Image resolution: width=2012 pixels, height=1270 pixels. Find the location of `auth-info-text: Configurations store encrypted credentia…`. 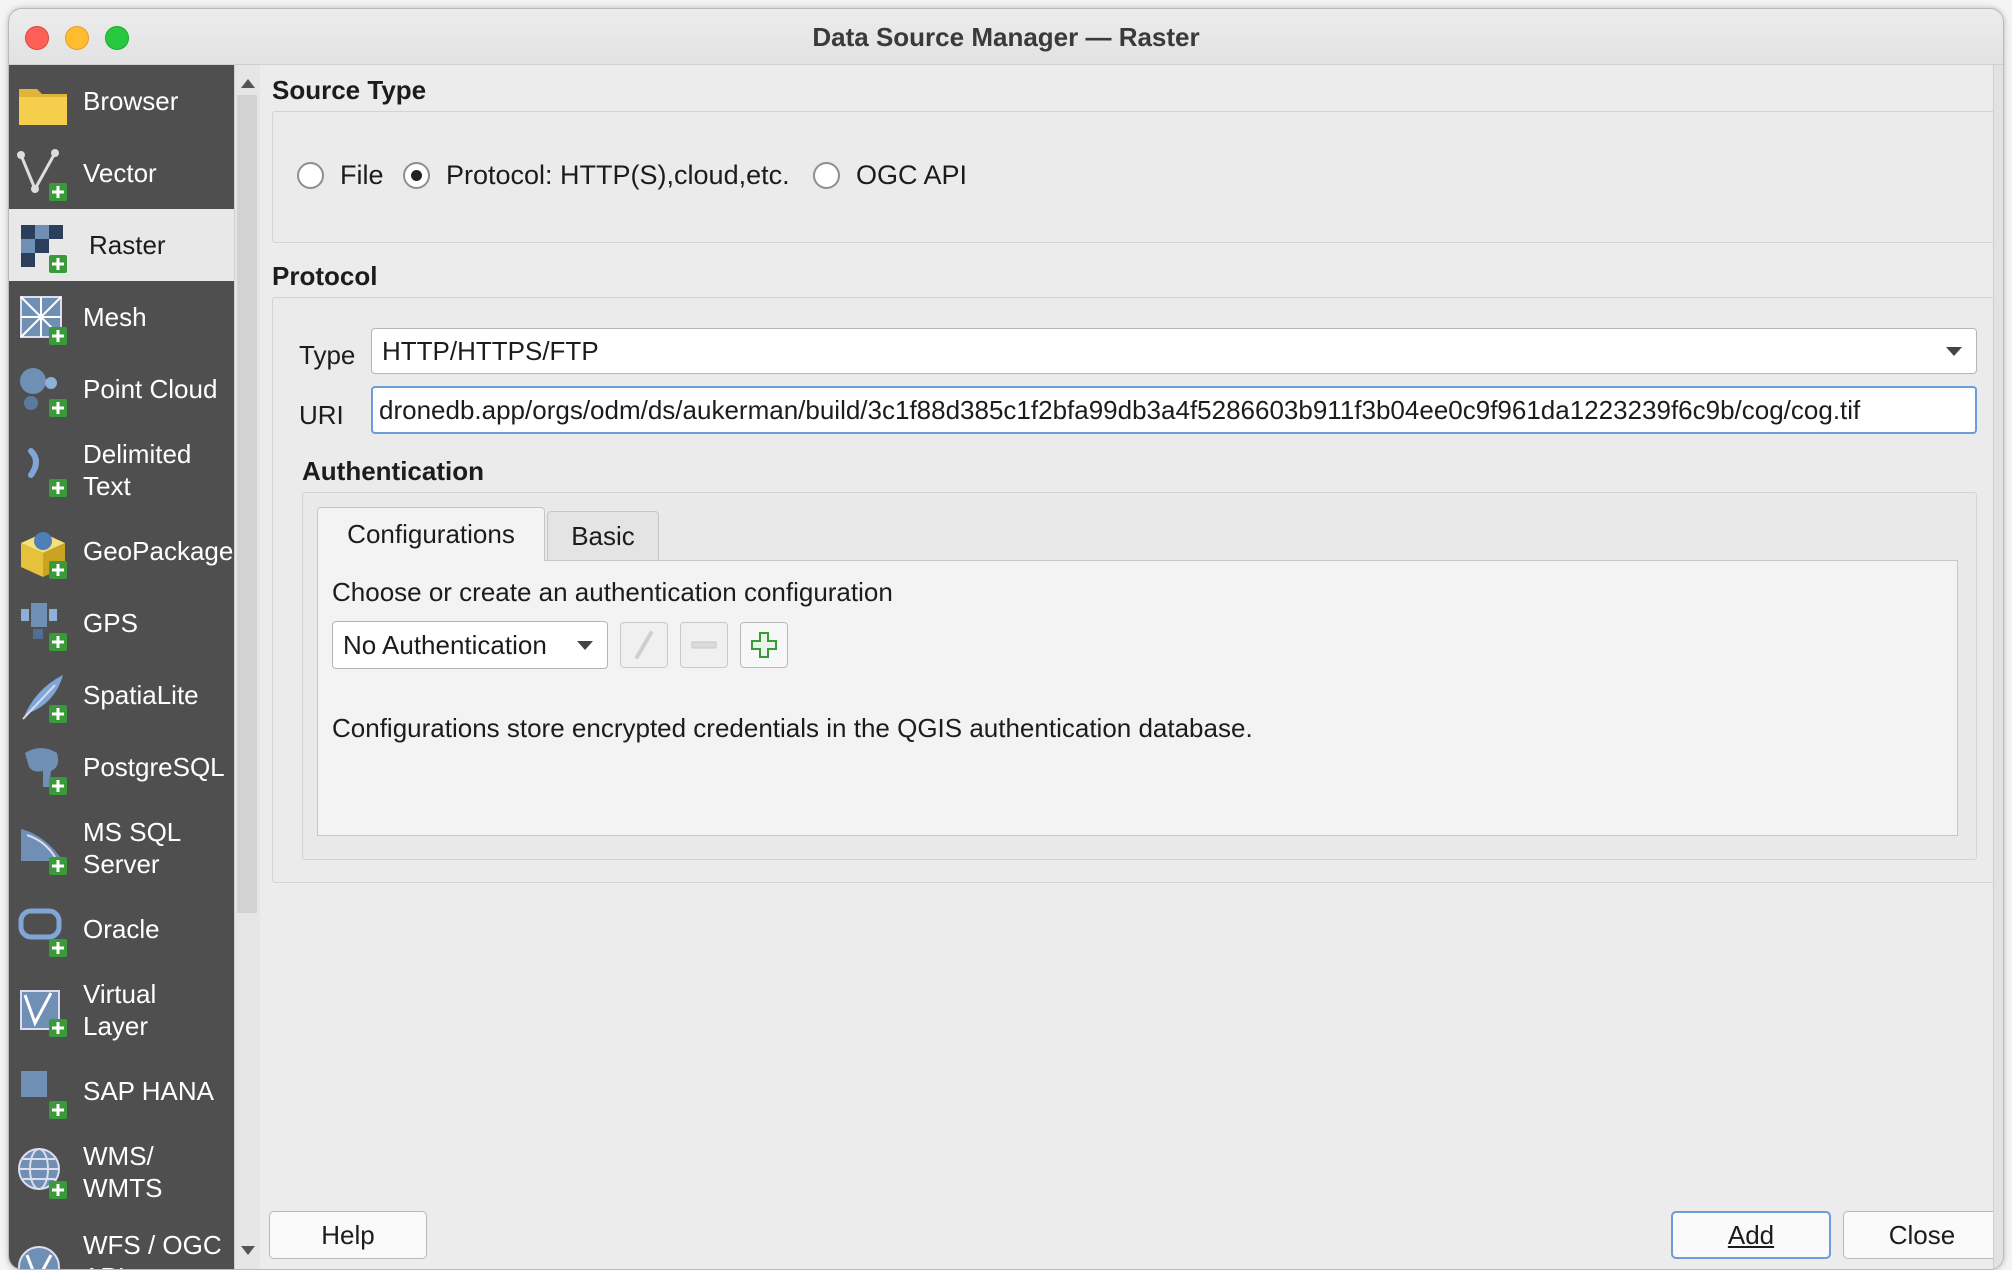

auth-info-text: Configurations store encrypted credentia… is located at coordinates (792, 728).